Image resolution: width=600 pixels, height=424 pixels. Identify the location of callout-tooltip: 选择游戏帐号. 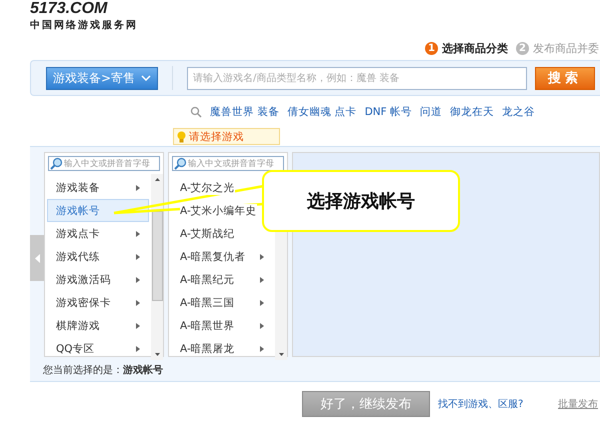
(361, 201).